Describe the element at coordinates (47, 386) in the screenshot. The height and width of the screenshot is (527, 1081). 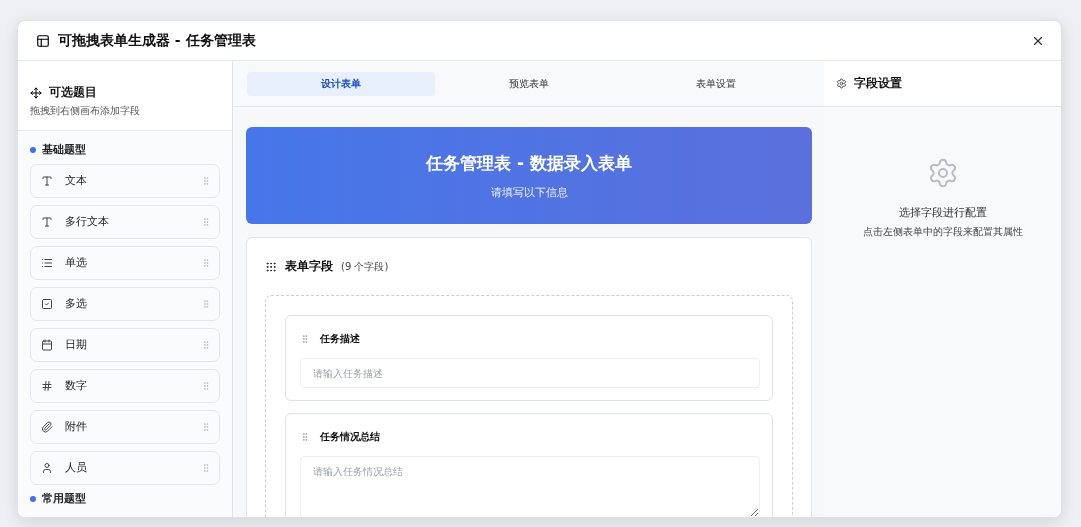
I see `hash-icon` at that location.